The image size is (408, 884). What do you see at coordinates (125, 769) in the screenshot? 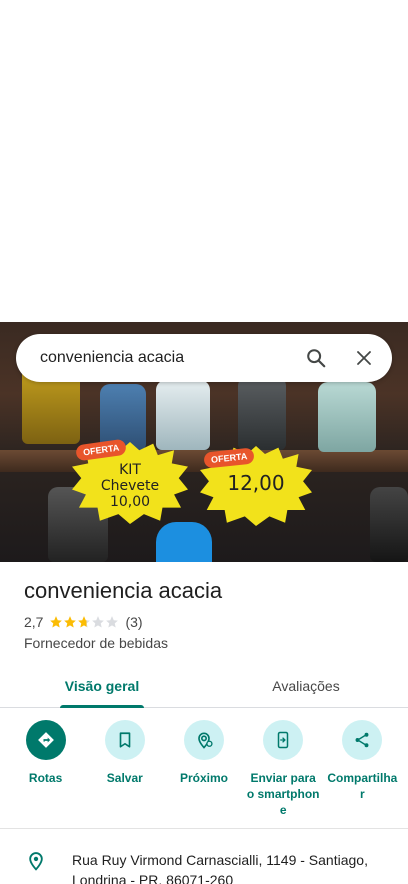
I see `save-button: Salvar` at bounding box center [125, 769].